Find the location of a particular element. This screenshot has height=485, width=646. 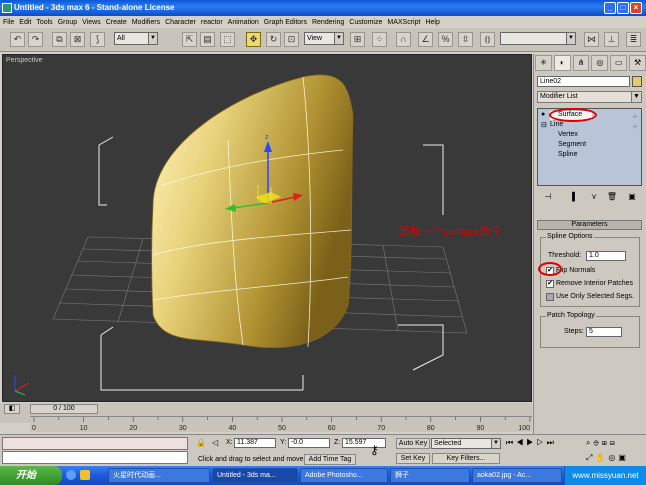

remove-modifier-icon: 🗑 is located at coordinates (612, 198).